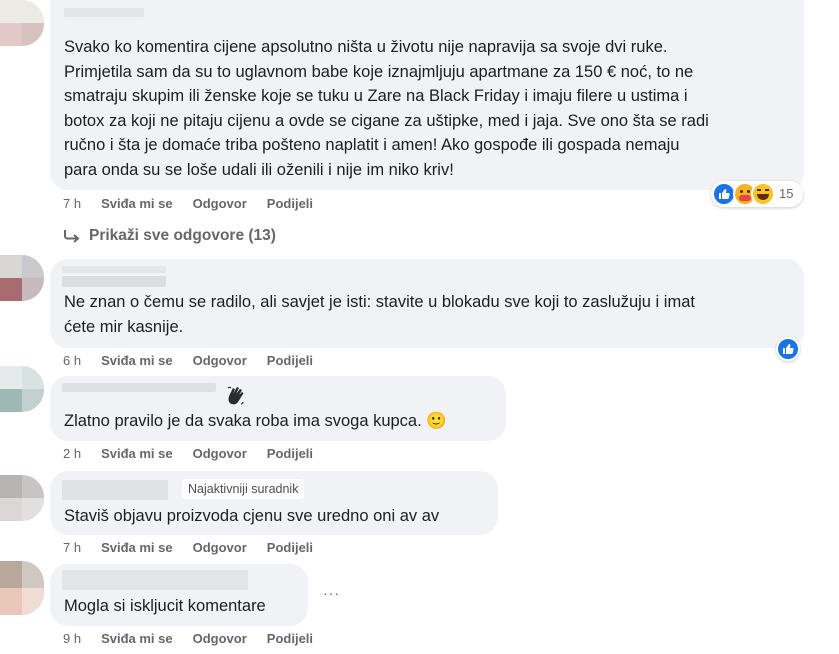 The width and height of the screenshot is (839, 654). Describe the element at coordinates (165, 606) in the screenshot. I see `comment-text: Mogla si iskljucit komentare` at that location.